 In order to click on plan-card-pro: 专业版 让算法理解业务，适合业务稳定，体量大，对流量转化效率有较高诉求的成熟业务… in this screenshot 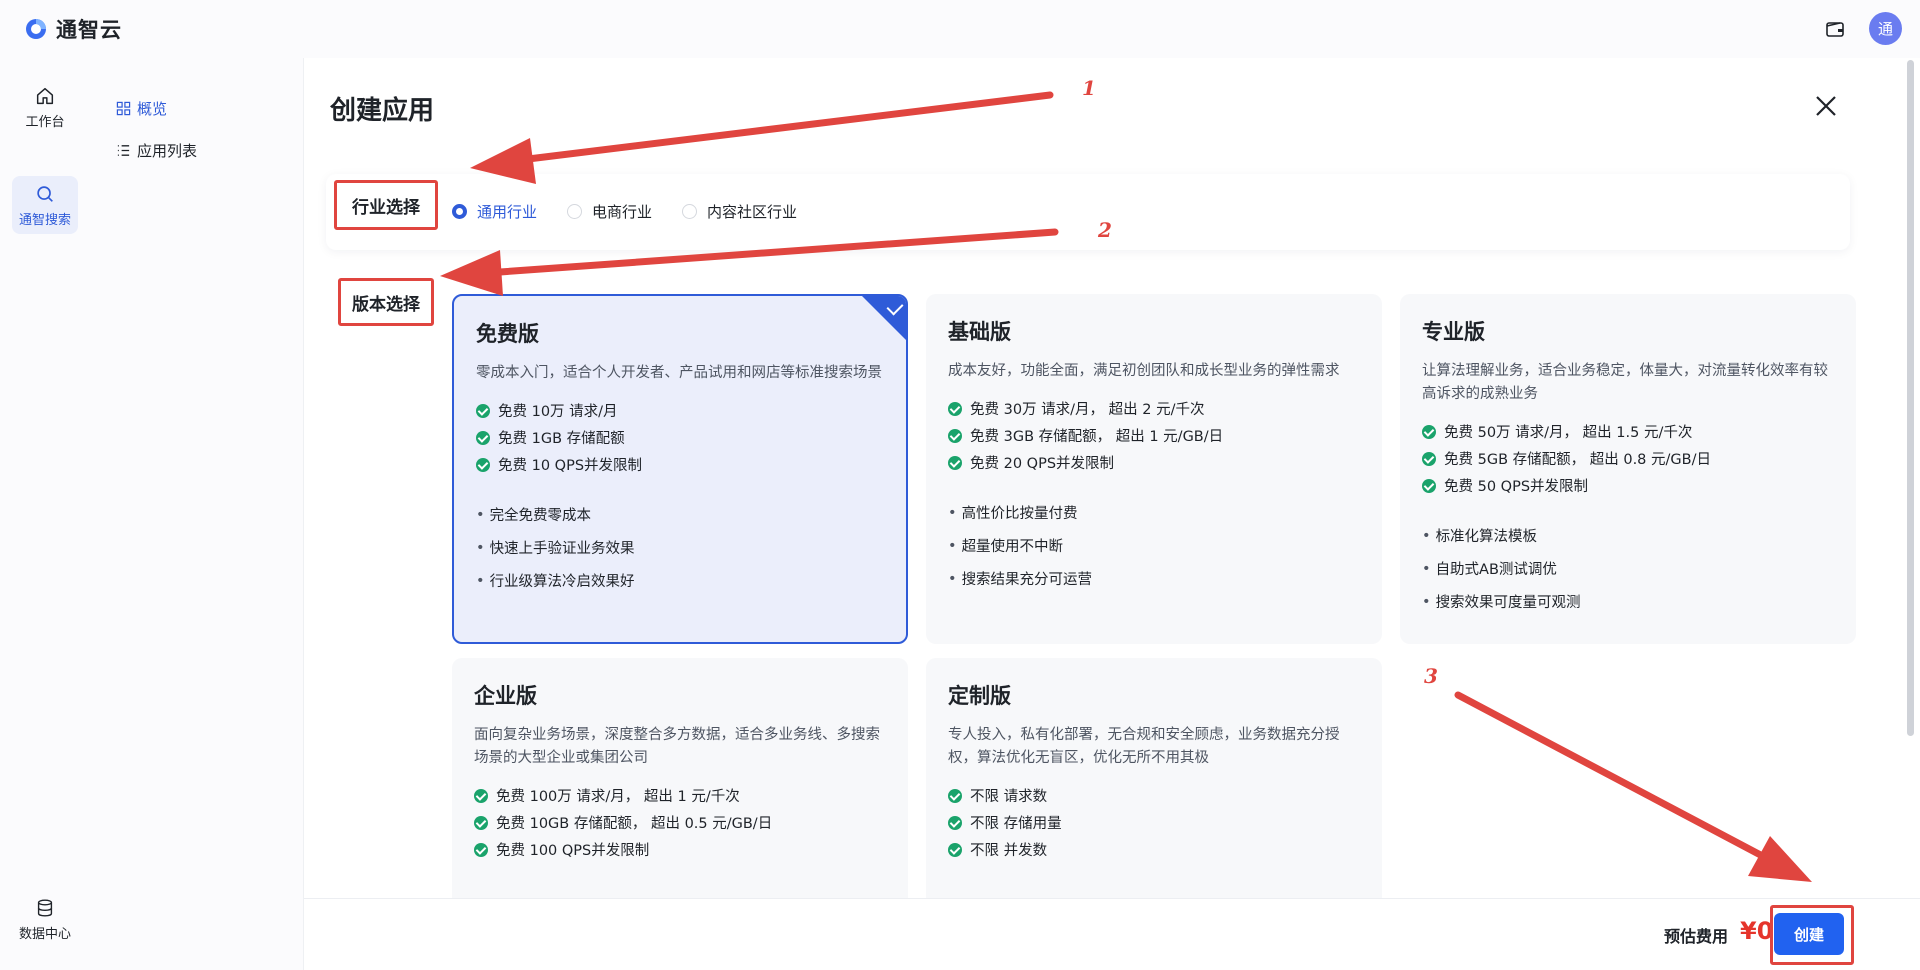, I will do `click(1628, 469)`.